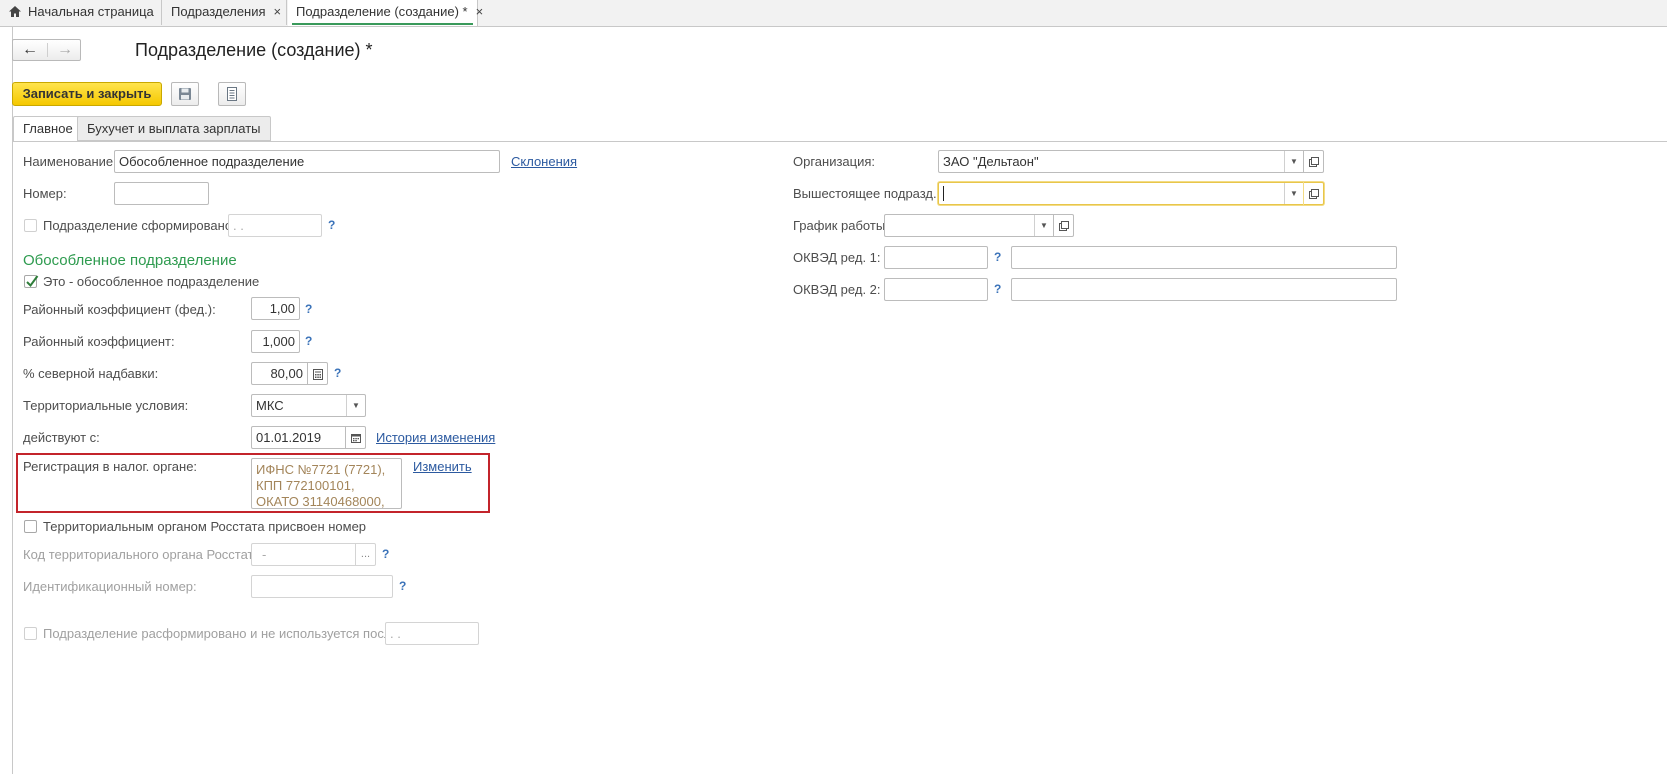 This screenshot has height=774, width=1667. Describe the element at coordinates (936, 289) in the screenshot. I see `okved2-code-field` at that location.